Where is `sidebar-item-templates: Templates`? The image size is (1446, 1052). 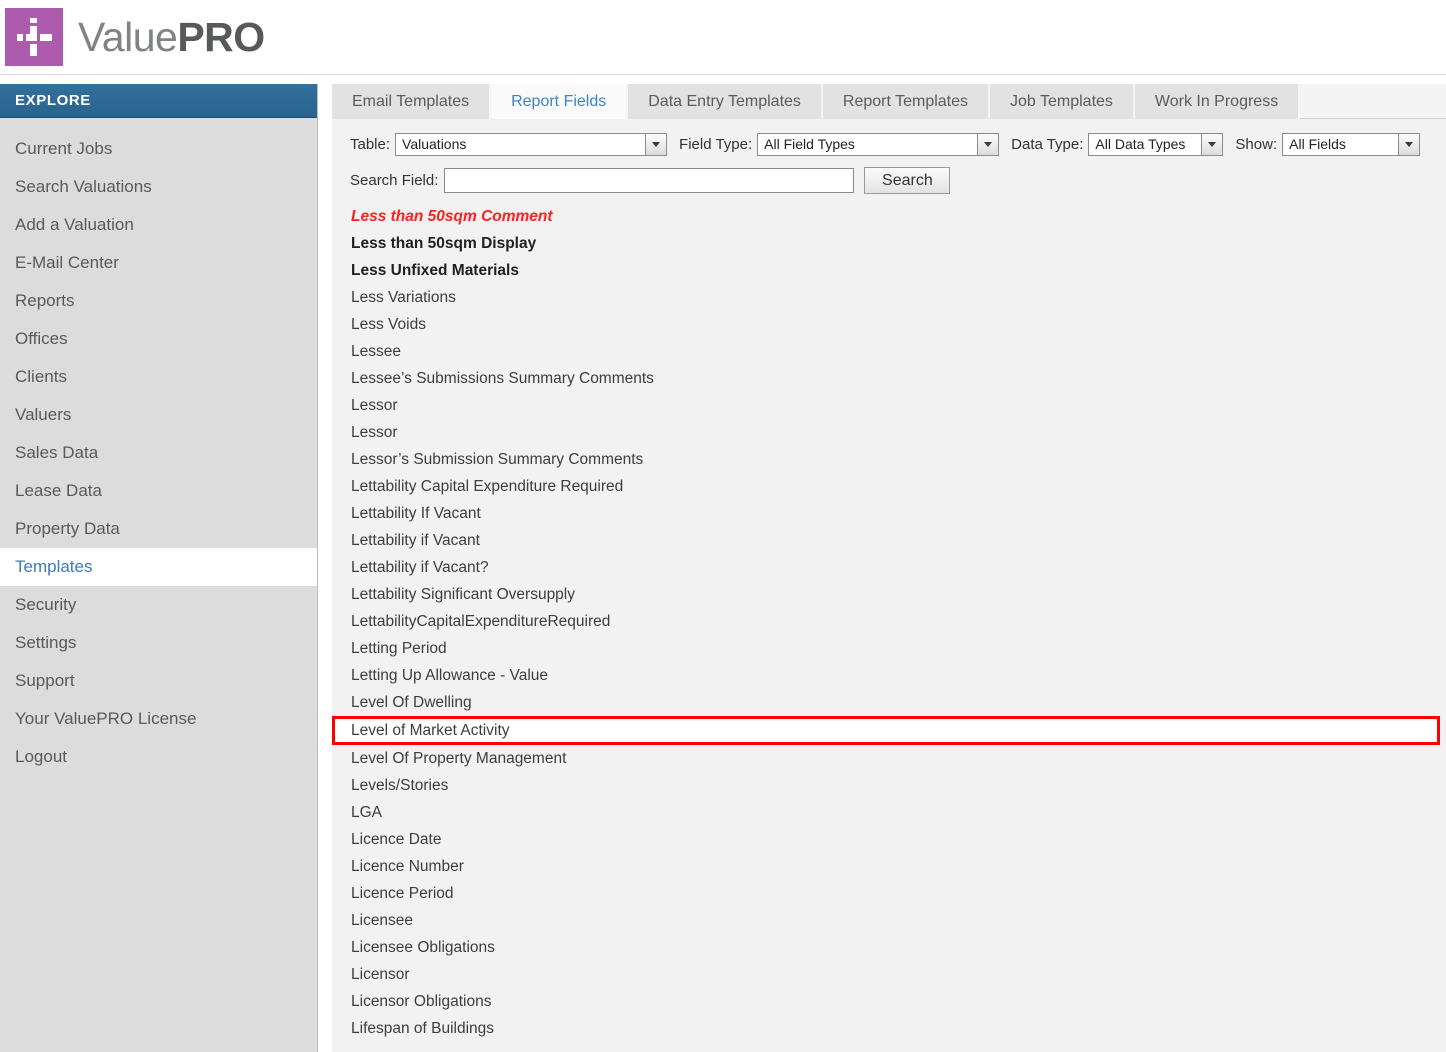
sidebar-item-templates: Templates is located at coordinates (158, 567).